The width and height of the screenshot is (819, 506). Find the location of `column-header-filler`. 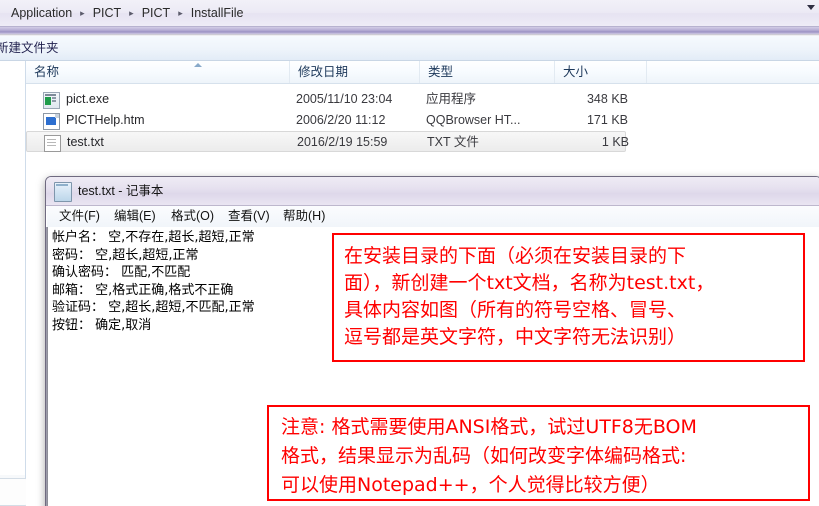

column-header-filler is located at coordinates (733, 72).